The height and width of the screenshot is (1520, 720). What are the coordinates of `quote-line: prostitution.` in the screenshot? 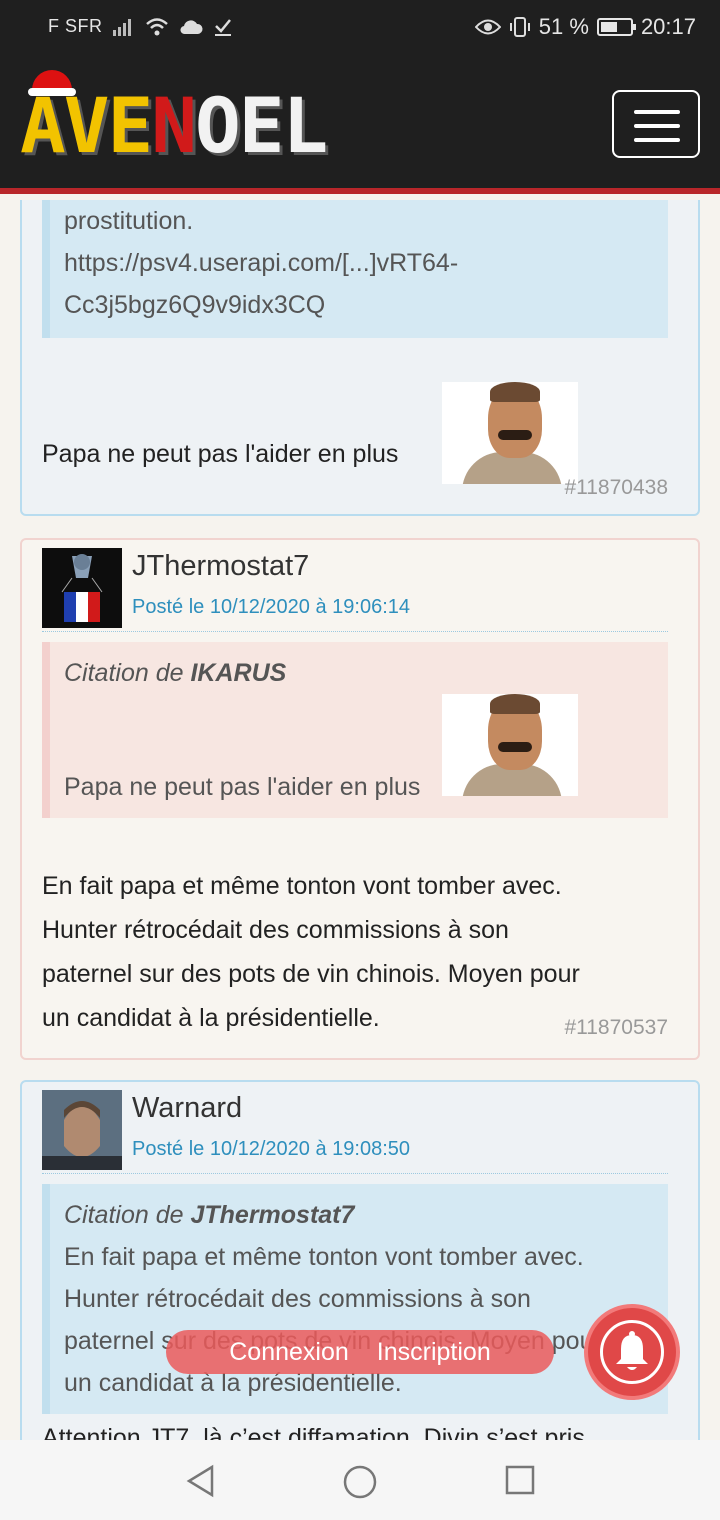 It's located at (129, 221).